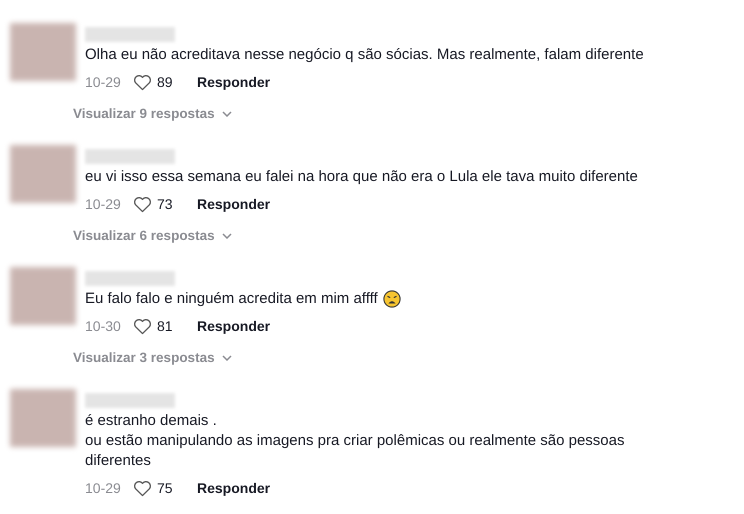 Image resolution: width=744 pixels, height=514 pixels. Describe the element at coordinates (165, 82) in the screenshot. I see `like-count: 89` at that location.